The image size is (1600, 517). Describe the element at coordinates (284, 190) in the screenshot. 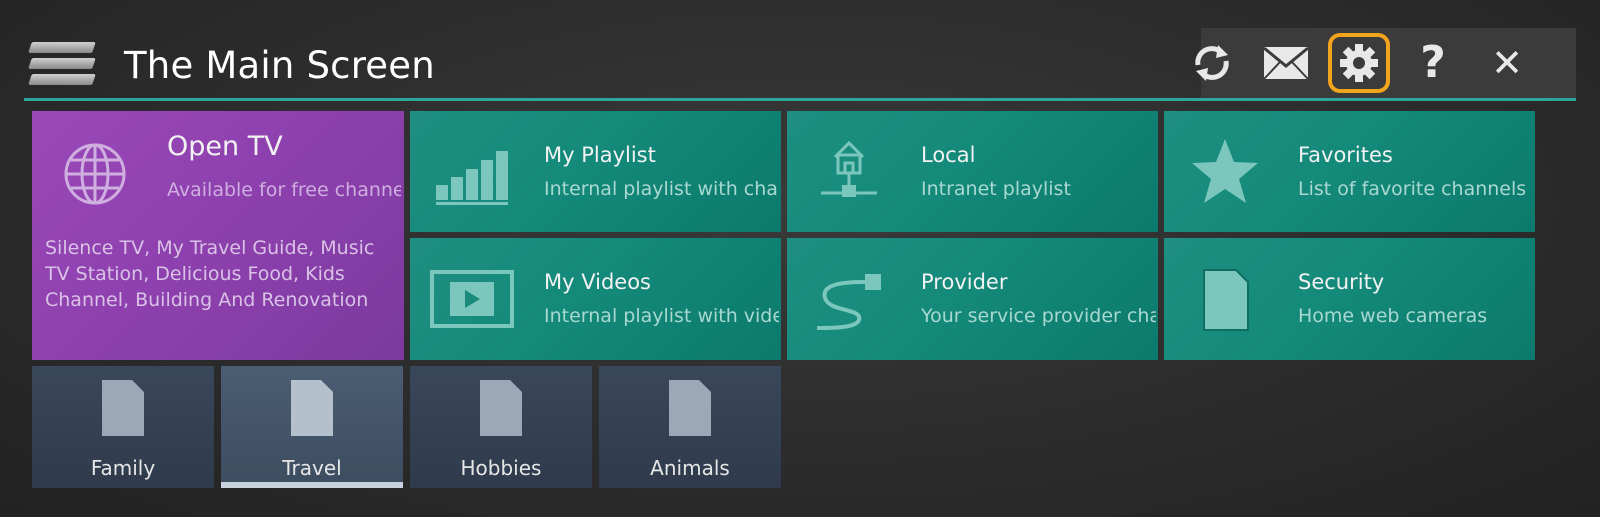

I see `tile-subtitle: Available for free channels` at that location.